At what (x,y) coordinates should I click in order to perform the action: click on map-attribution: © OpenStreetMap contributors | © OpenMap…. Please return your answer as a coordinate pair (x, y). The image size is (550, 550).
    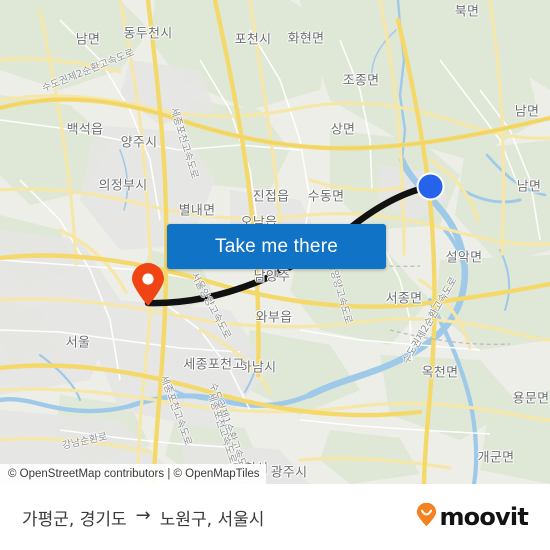
    Looking at the image, I should click on (133, 474).